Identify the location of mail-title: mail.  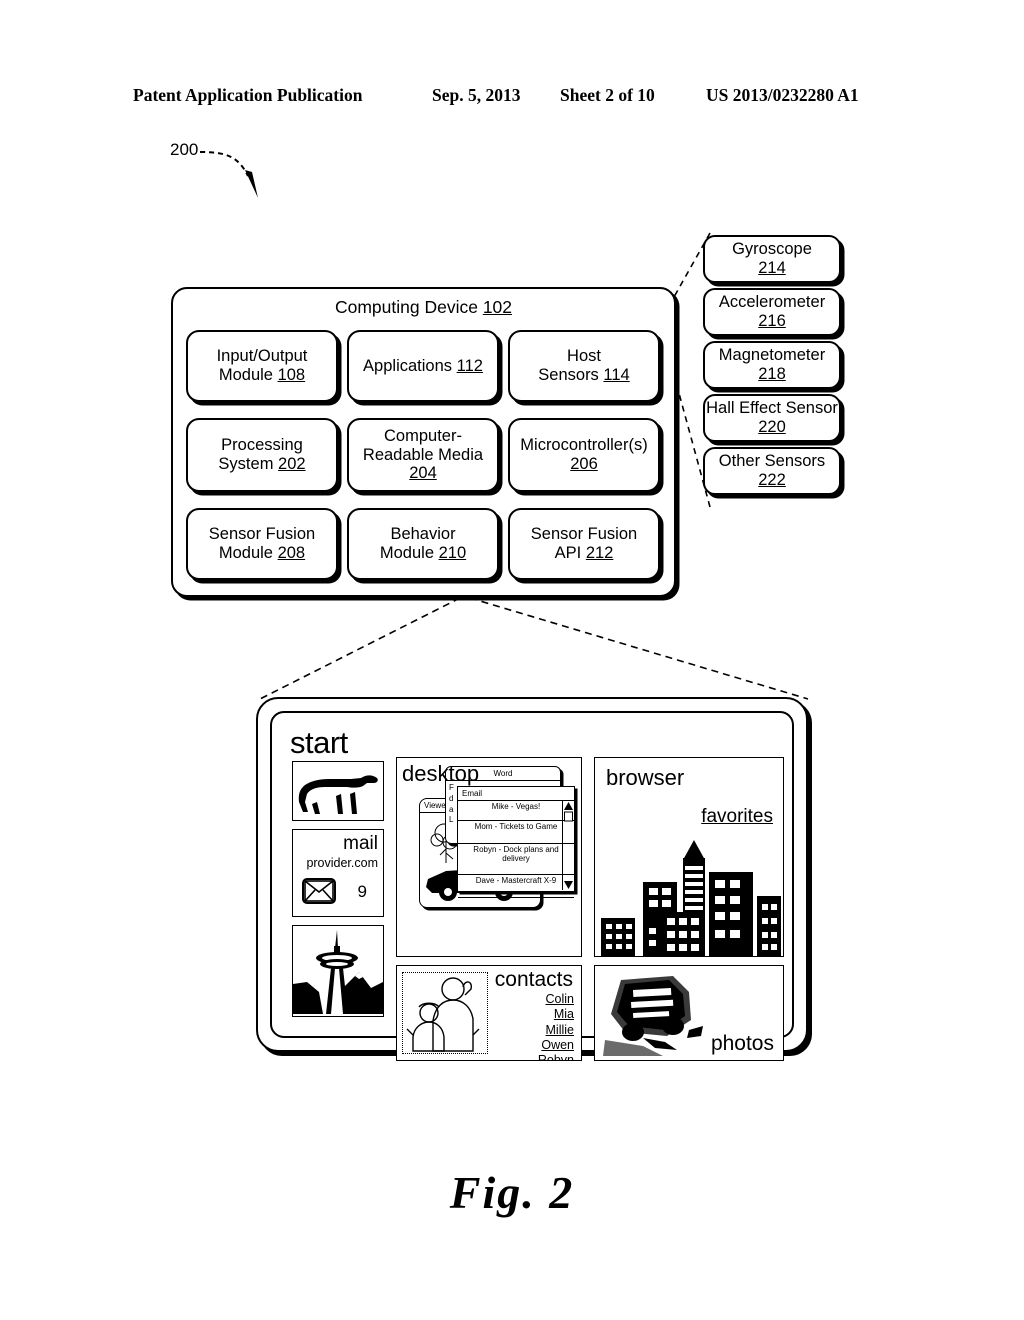
(360, 843).